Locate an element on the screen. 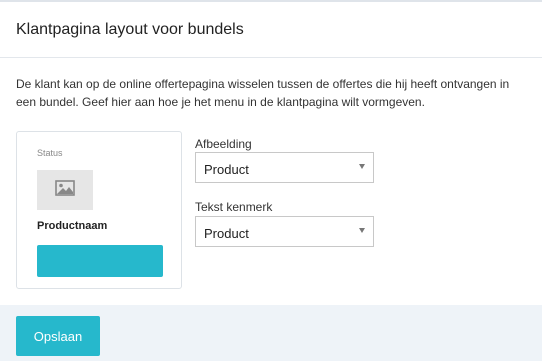 This screenshot has width=542, height=361. image-icon is located at coordinates (65, 190).